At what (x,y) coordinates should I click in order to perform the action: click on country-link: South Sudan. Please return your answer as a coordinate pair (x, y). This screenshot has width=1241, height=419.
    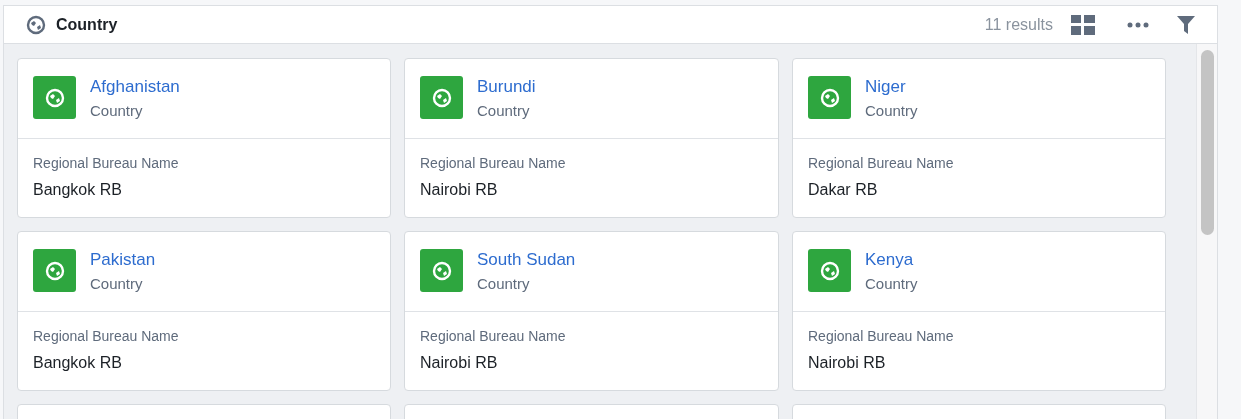
    Looking at the image, I should click on (526, 260).